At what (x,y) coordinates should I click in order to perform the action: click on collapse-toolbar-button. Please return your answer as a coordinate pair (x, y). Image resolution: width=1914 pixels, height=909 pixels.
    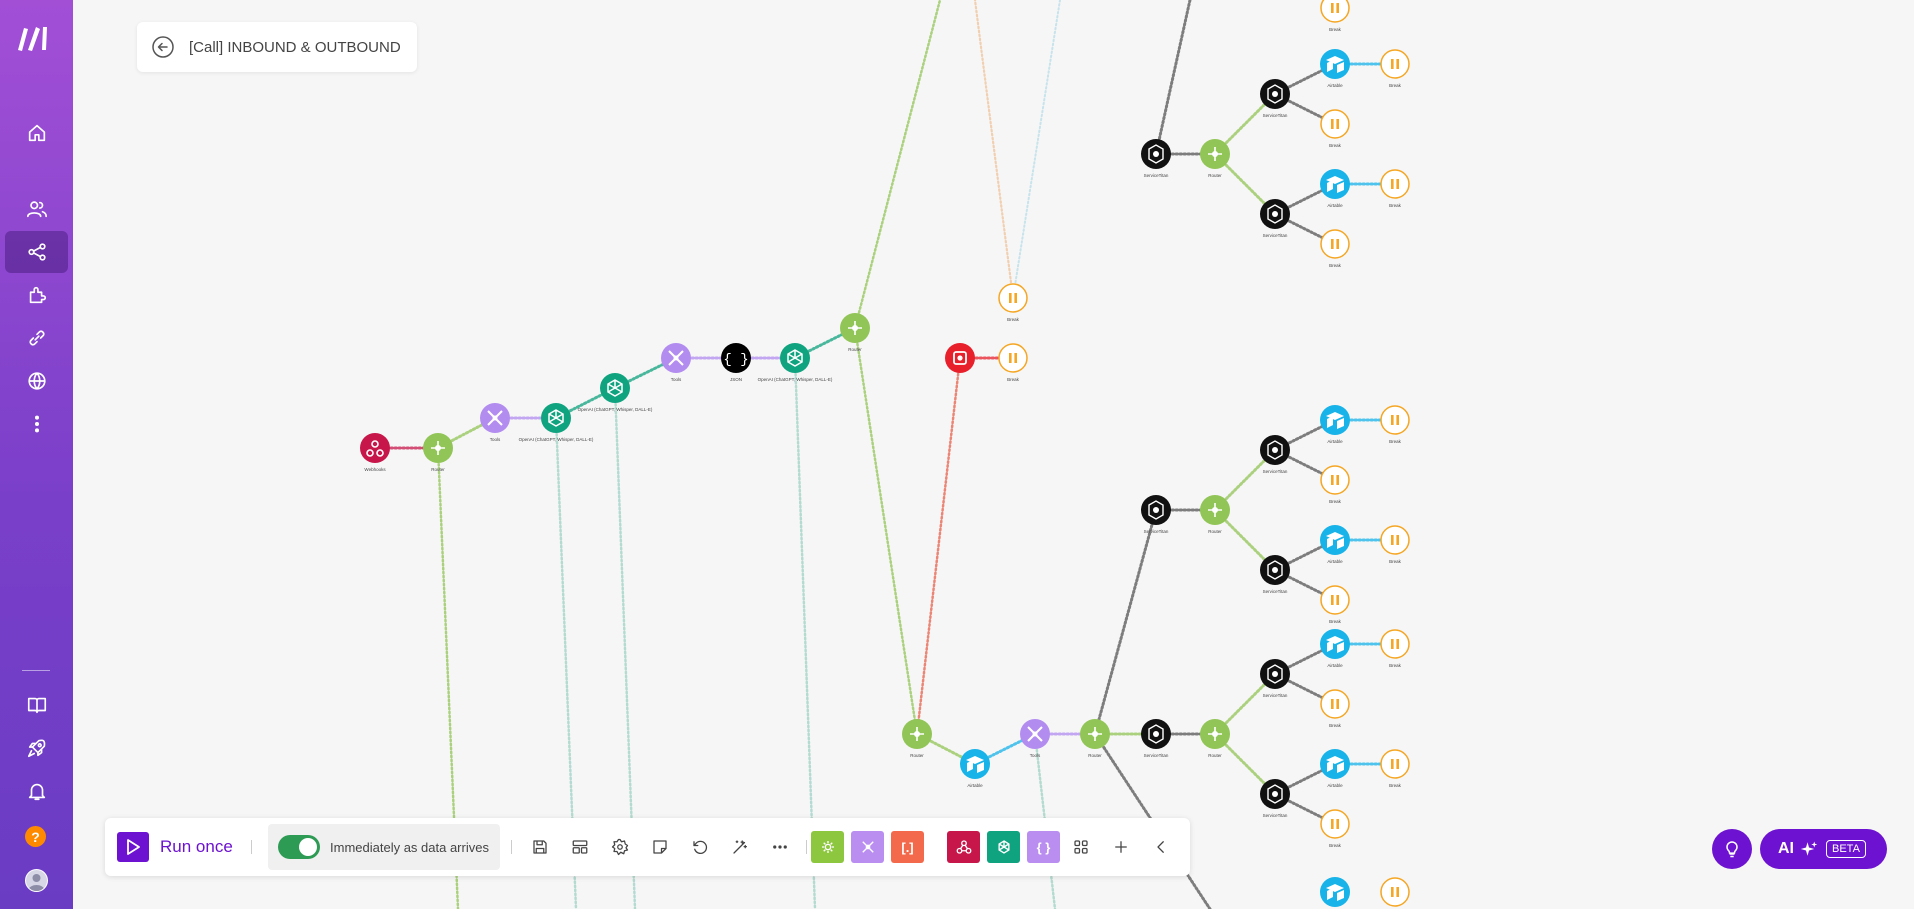
    Looking at the image, I should click on (1161, 847).